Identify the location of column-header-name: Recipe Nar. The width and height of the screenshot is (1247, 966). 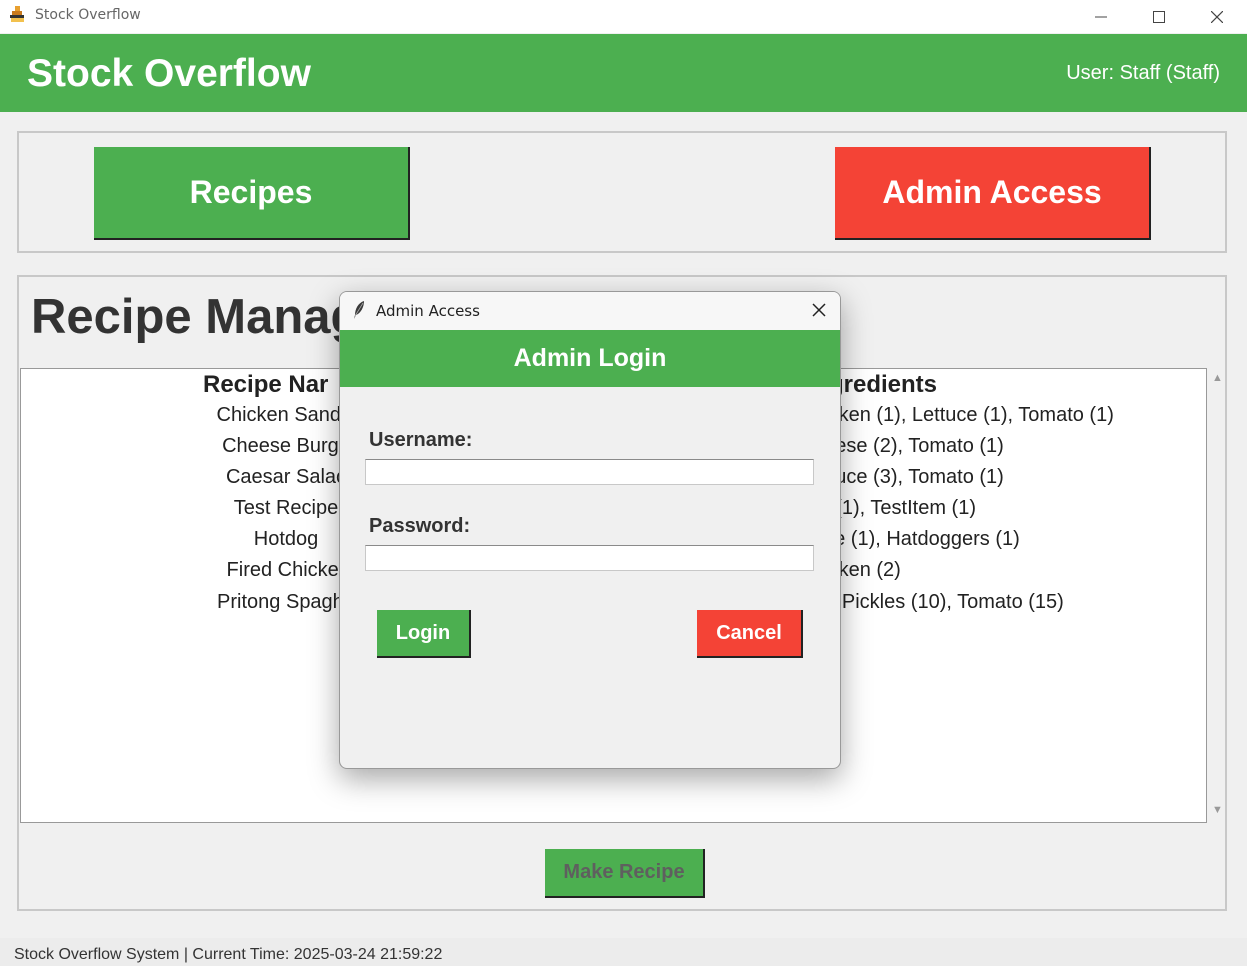
(266, 384).